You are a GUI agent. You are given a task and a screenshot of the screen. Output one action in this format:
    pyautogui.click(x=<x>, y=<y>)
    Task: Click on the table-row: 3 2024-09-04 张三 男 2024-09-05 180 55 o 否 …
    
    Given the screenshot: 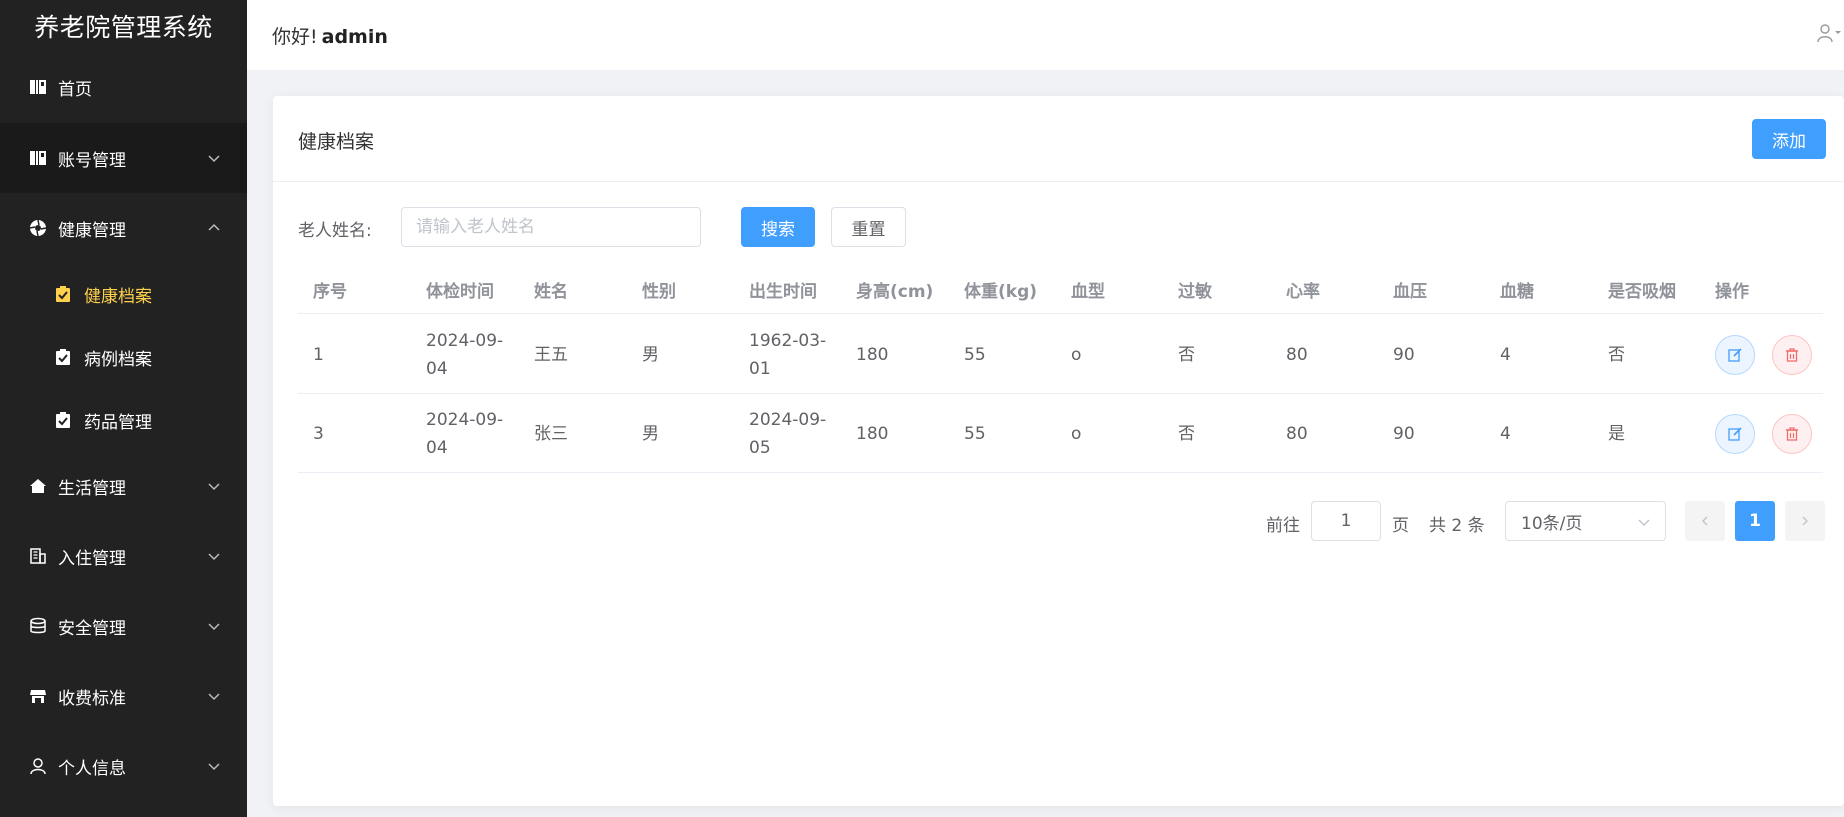 What is the action you would take?
    pyautogui.click(x=1060, y=433)
    